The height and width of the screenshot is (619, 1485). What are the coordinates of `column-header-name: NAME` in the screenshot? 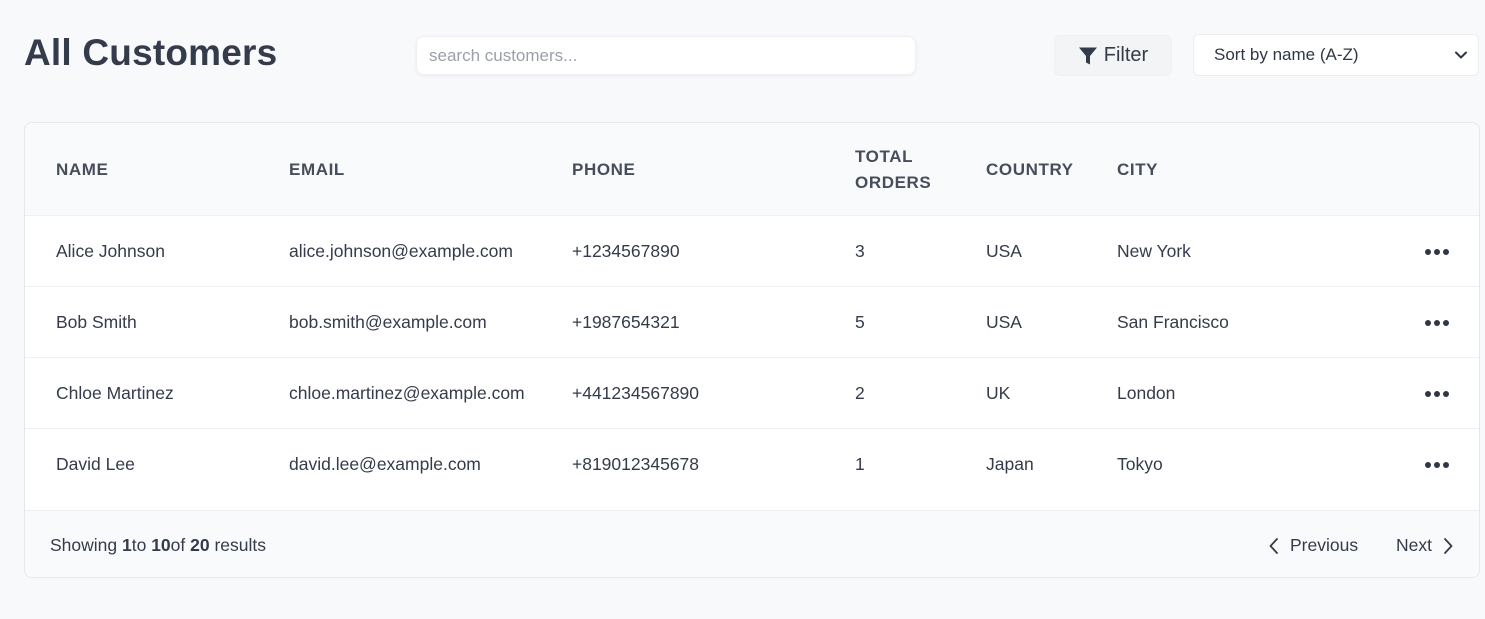 It's located at (82, 169).